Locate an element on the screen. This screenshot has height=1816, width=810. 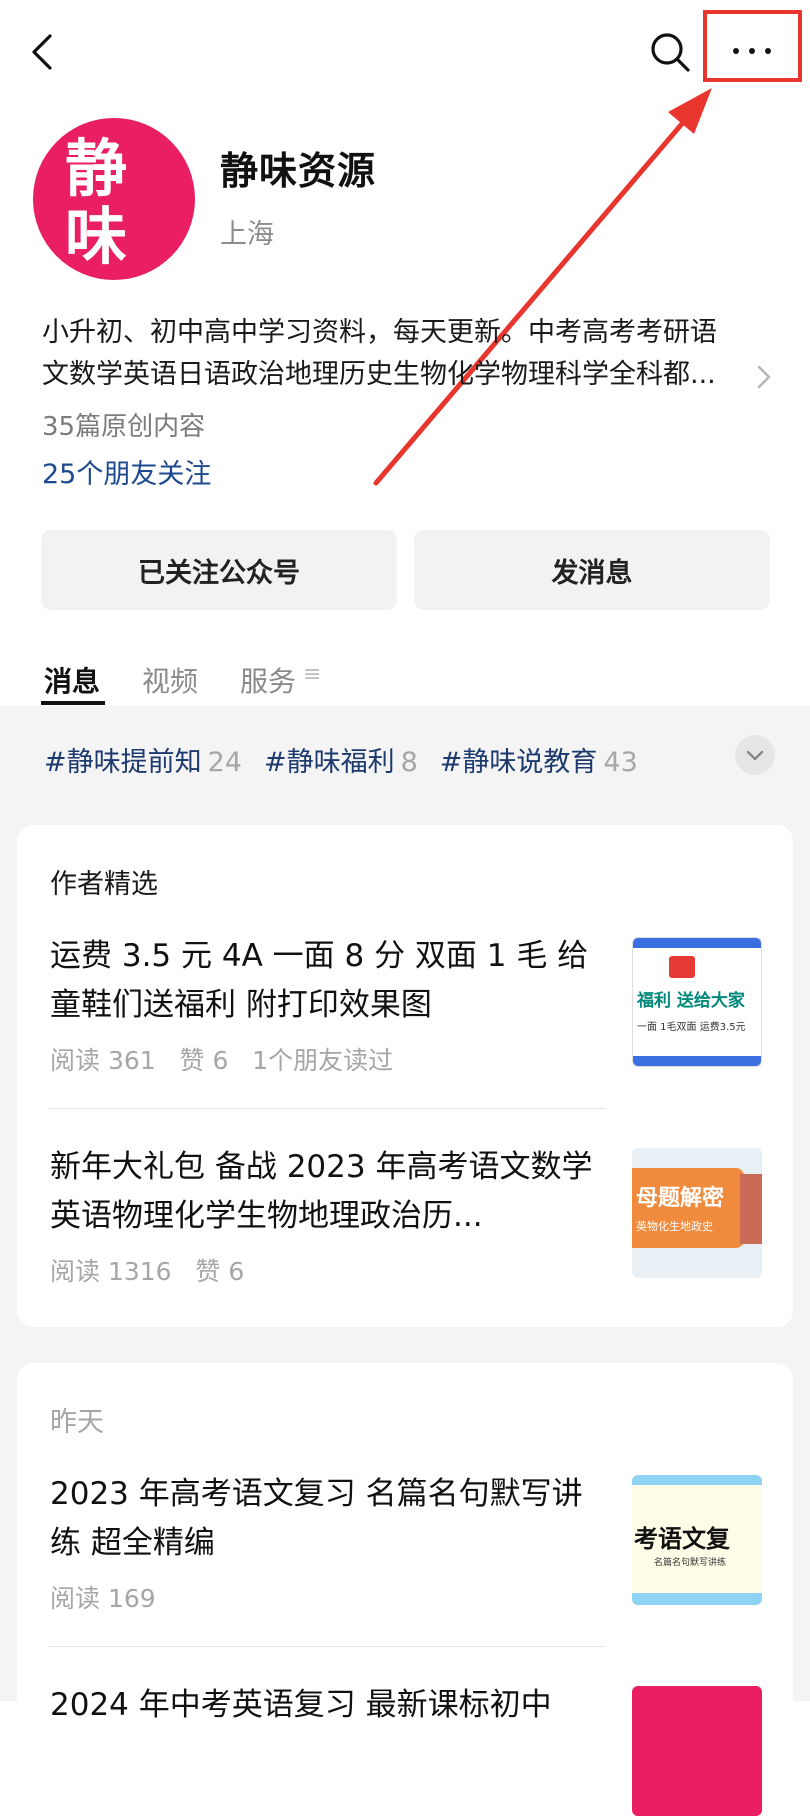
services-menu-icon: ≡ is located at coordinates (312, 674).